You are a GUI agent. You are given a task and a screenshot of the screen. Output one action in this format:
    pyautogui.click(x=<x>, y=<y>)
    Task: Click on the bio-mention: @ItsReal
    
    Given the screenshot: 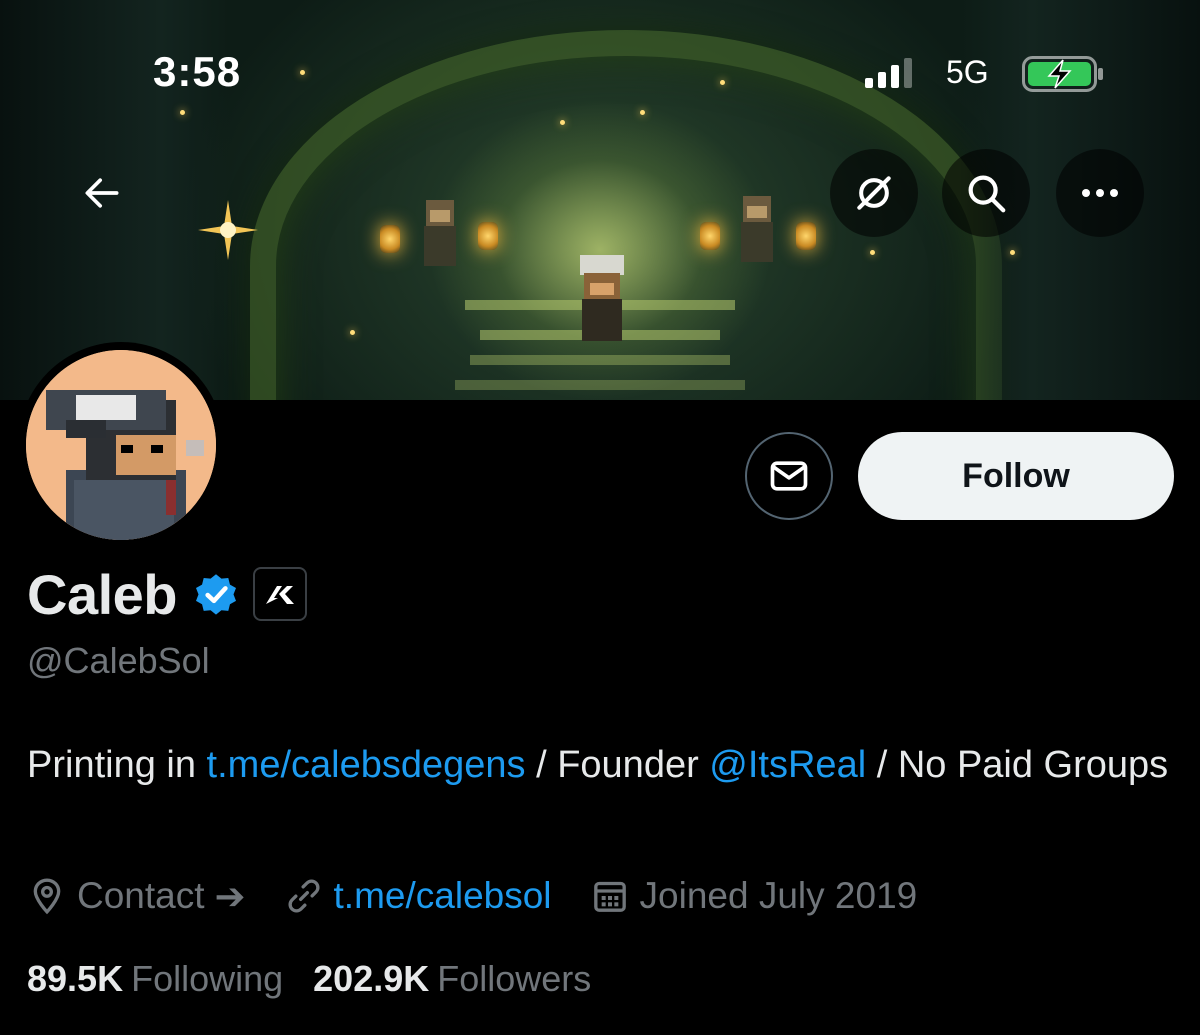 What is the action you would take?
    pyautogui.click(x=787, y=765)
    